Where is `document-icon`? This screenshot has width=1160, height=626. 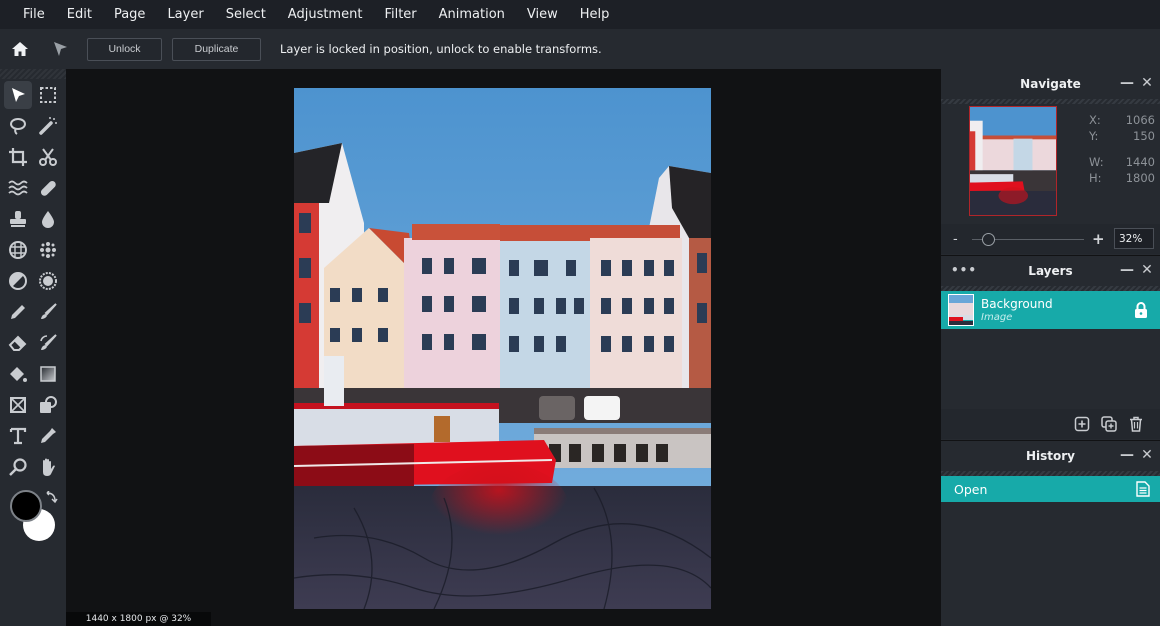 document-icon is located at coordinates (1143, 489).